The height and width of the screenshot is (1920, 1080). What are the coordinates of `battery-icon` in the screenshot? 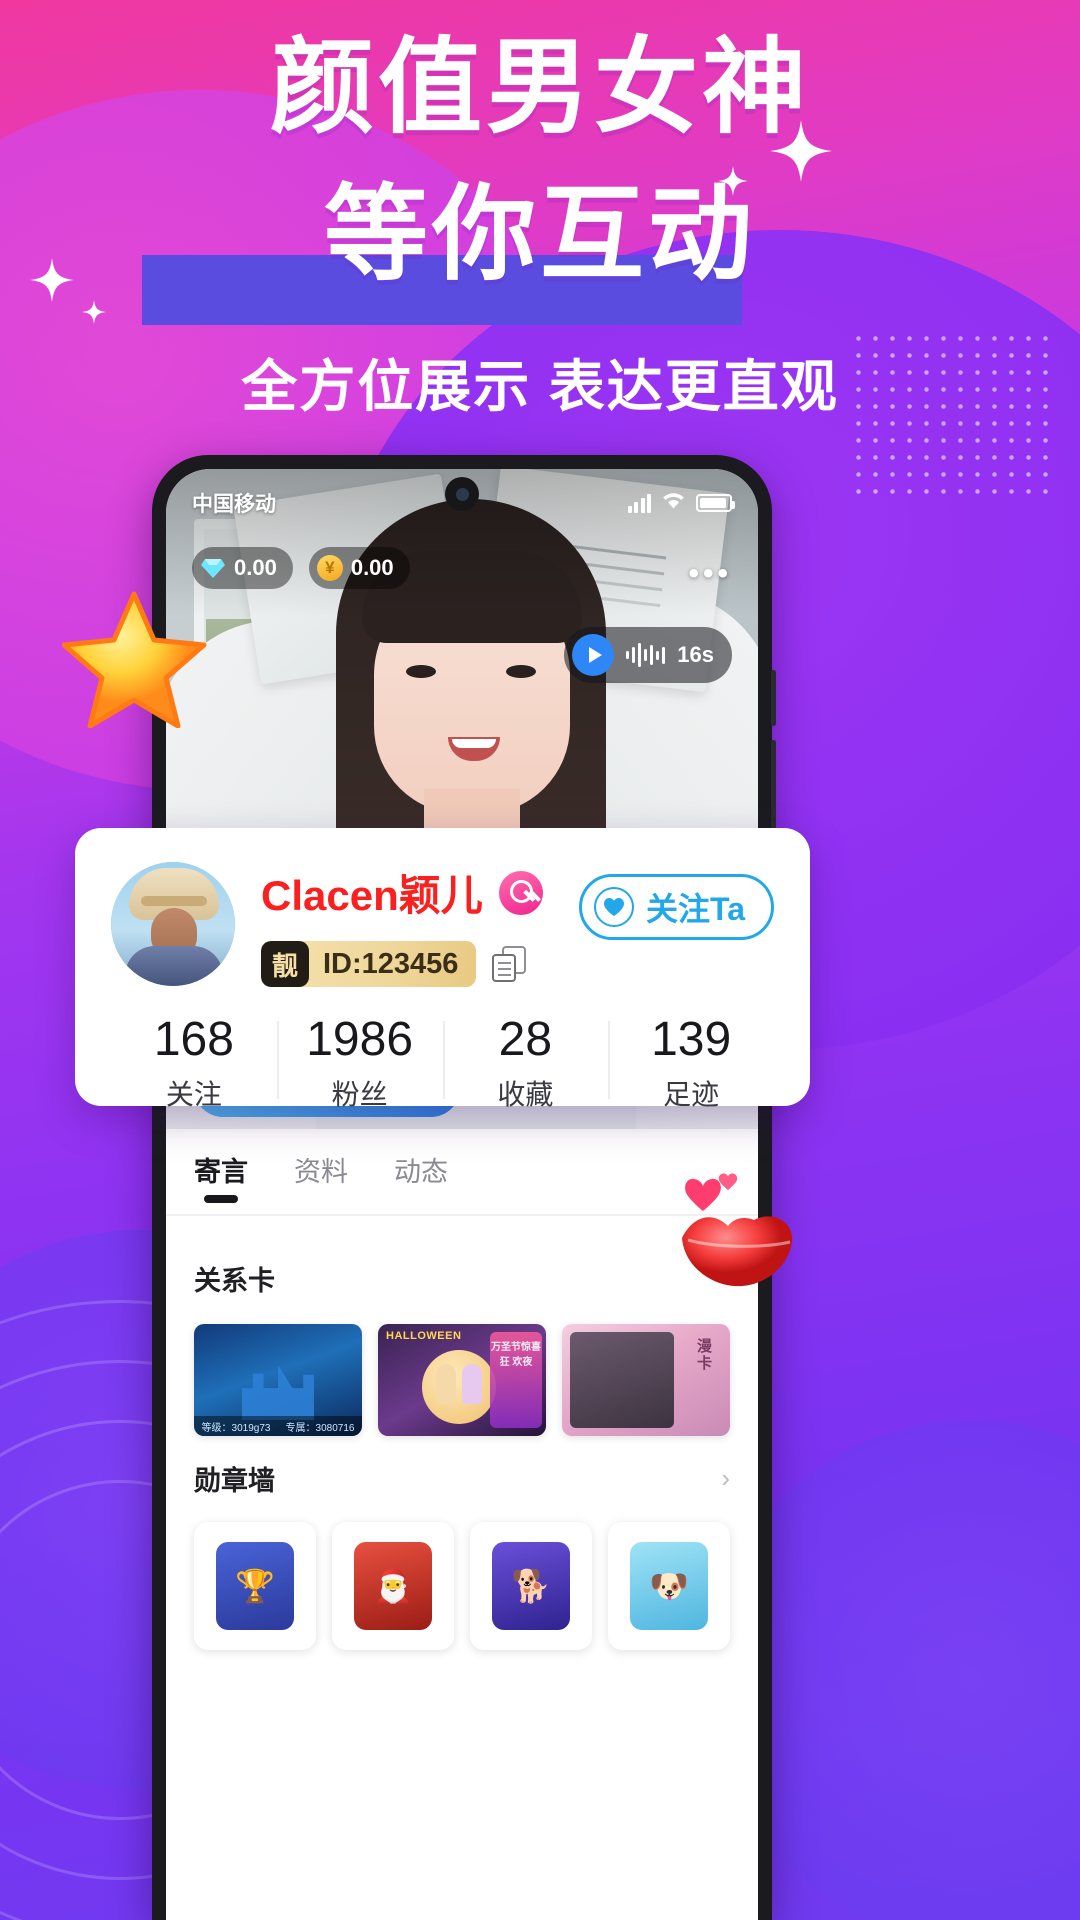 It's located at (715, 503).